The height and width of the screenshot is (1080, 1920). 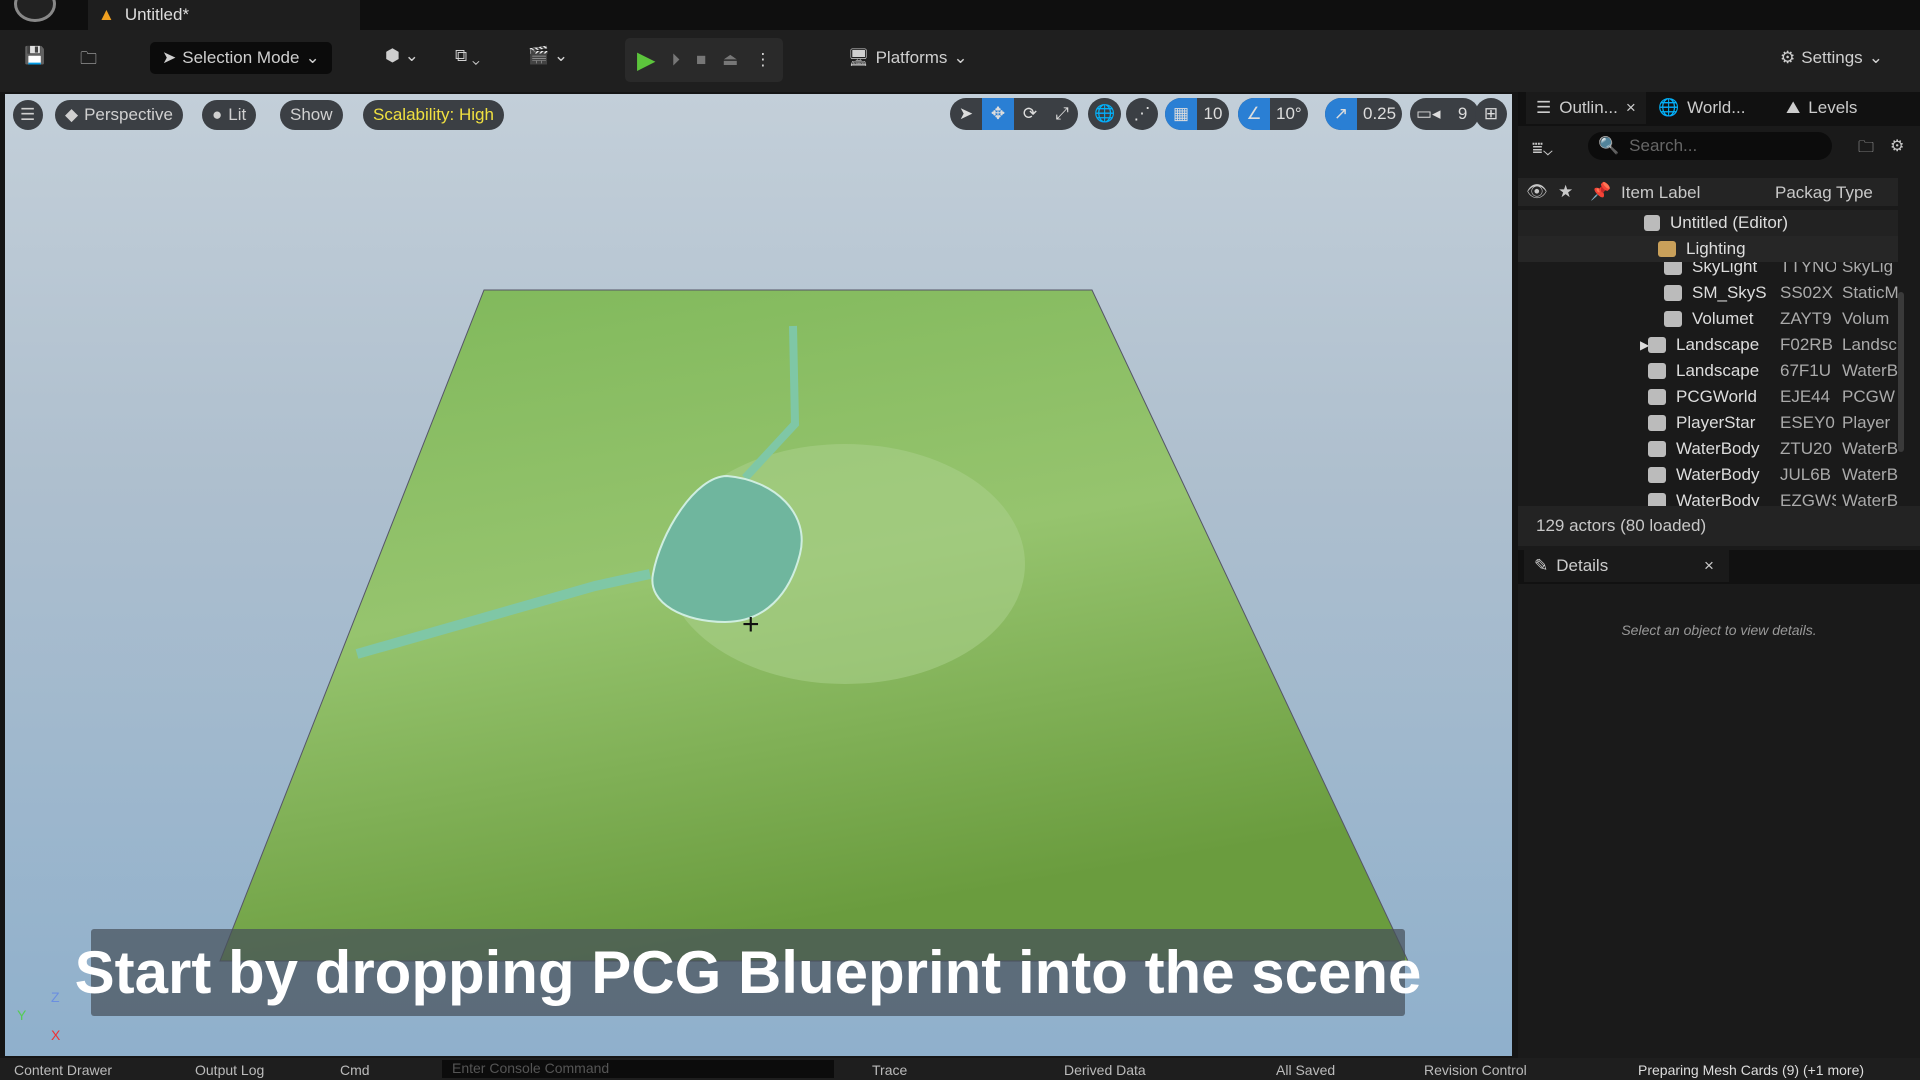 What do you see at coordinates (1708, 397) in the screenshot?
I see `outliner-row: PCGWorld EJE44 PCGW` at bounding box center [1708, 397].